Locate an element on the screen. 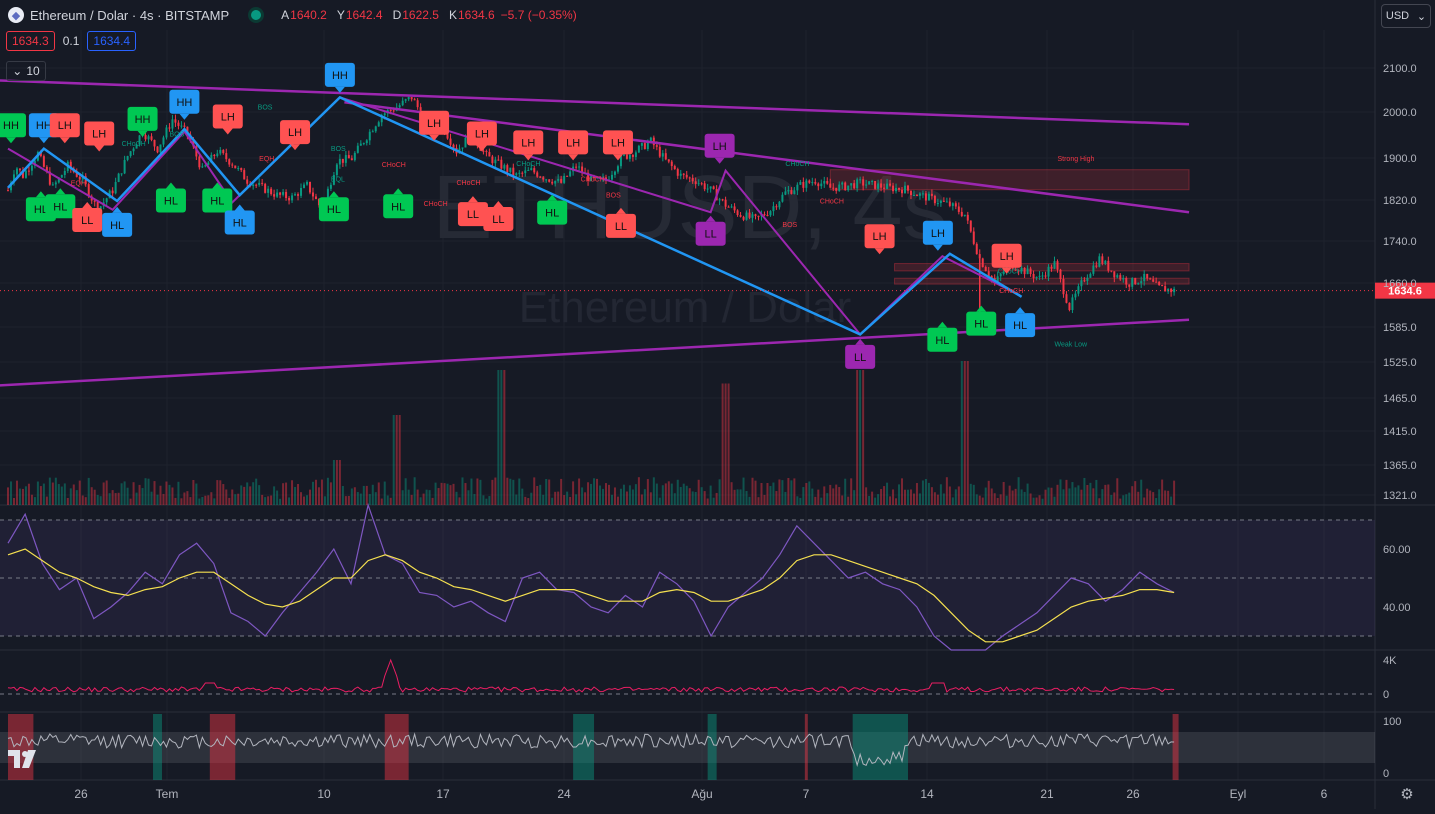 The width and height of the screenshot is (1435, 814). osc-tick-label: 4K is located at coordinates (1390, 661).